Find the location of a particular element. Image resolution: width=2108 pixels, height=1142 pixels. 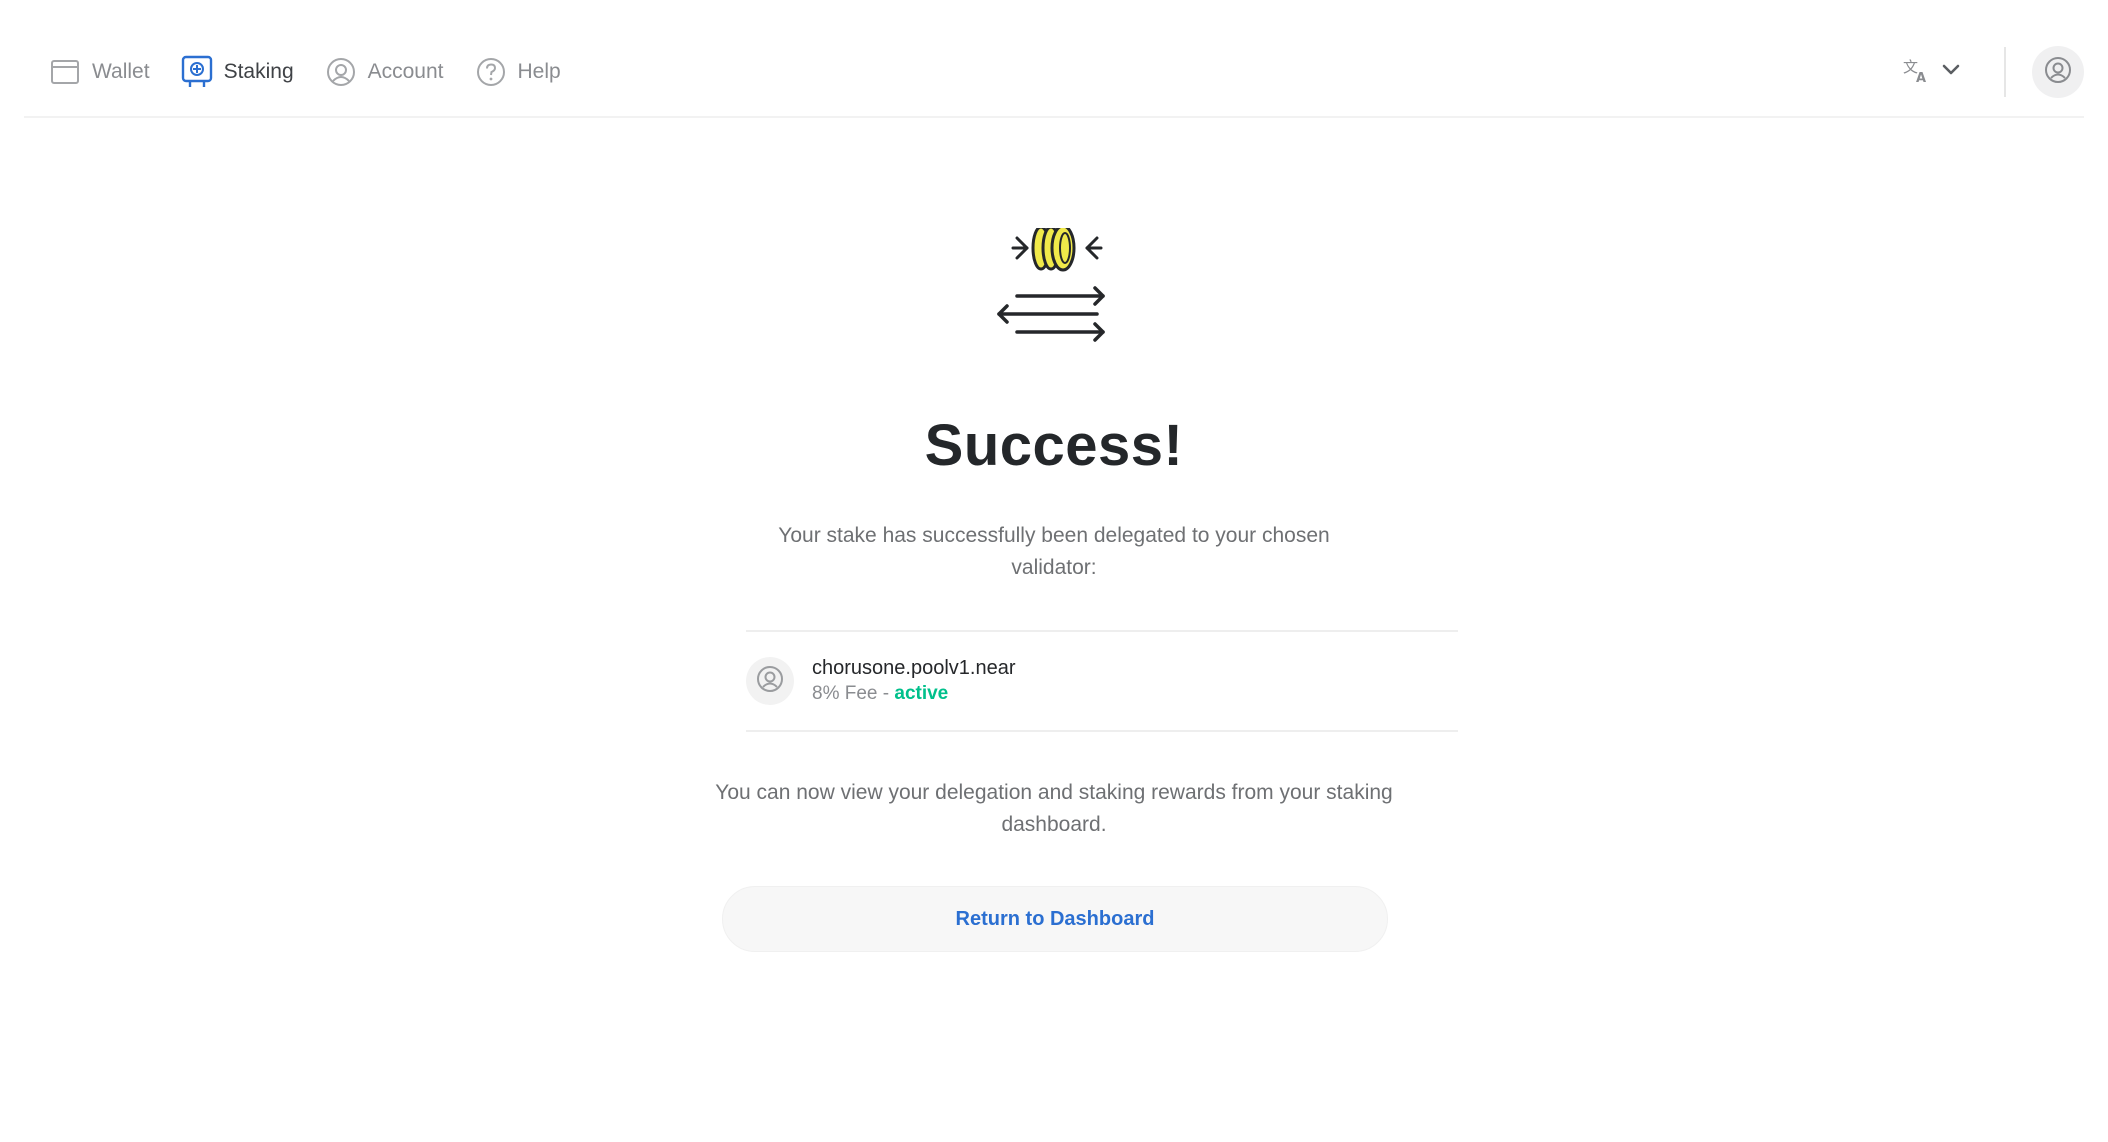

nav-item-account: Account is located at coordinates (384, 72).